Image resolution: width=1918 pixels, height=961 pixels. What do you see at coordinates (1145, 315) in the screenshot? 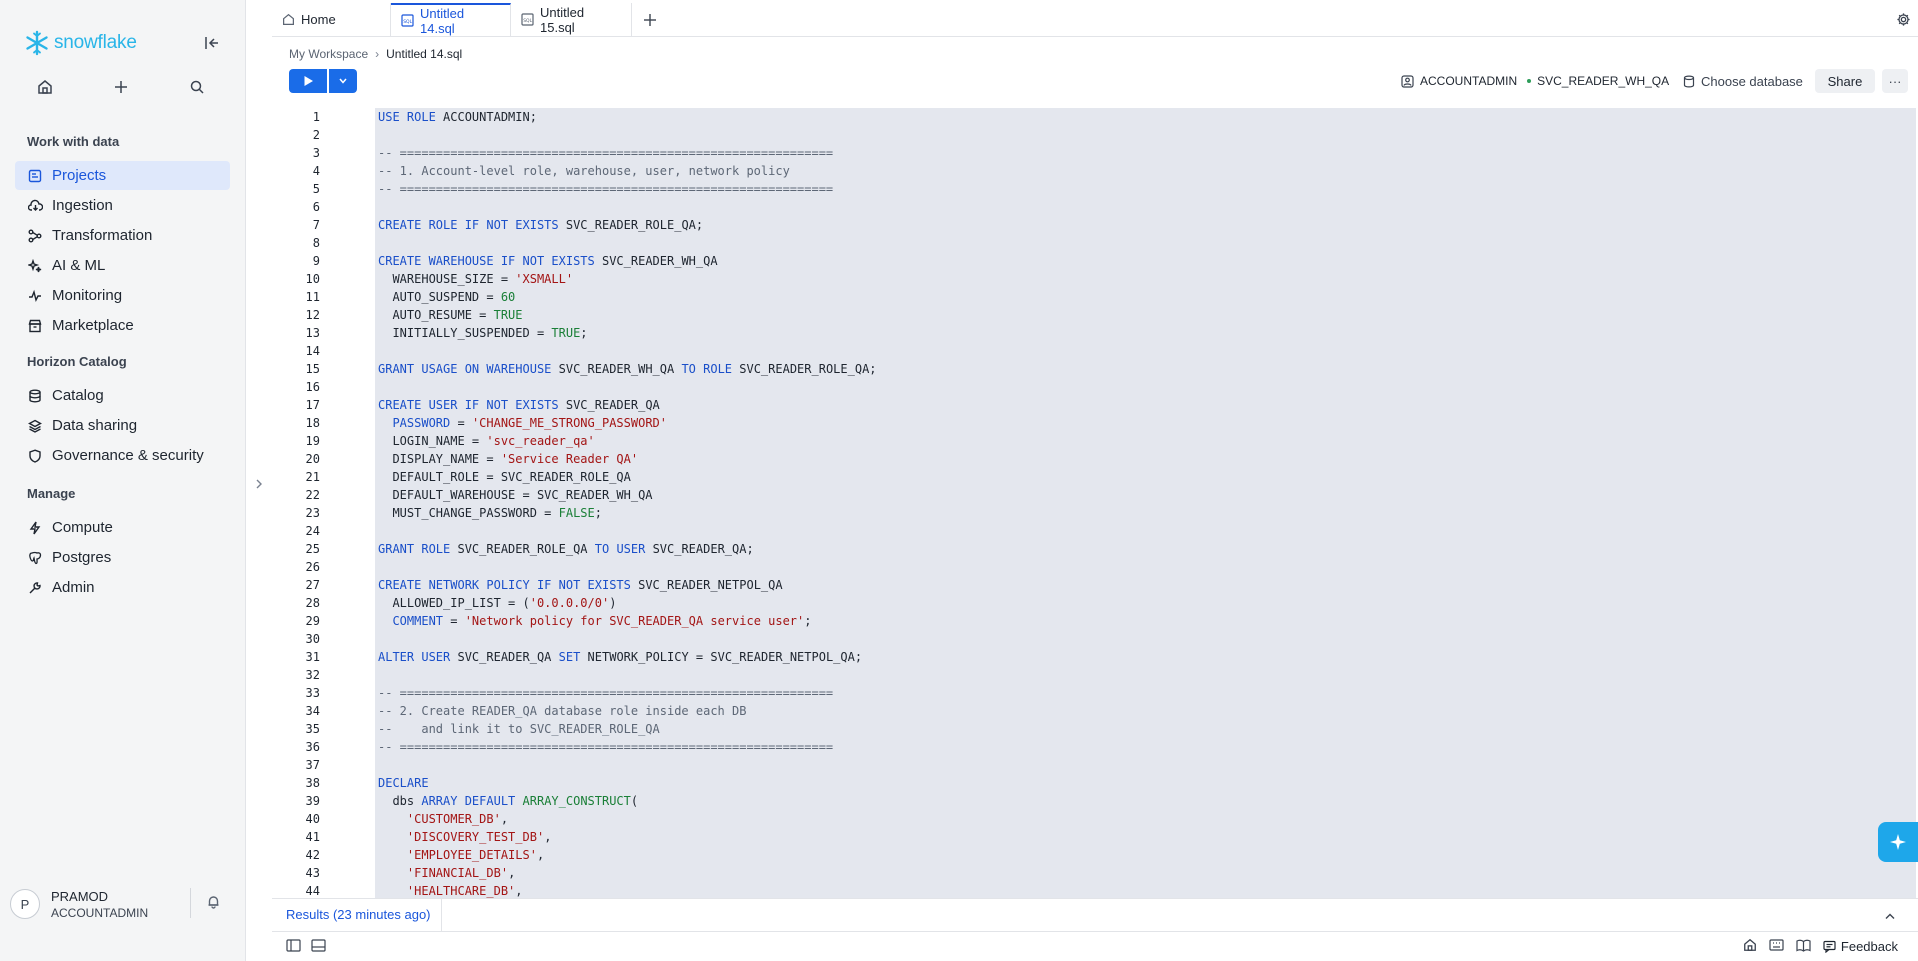
I see `code-line: AUTO_RESUME = TRUE` at bounding box center [1145, 315].